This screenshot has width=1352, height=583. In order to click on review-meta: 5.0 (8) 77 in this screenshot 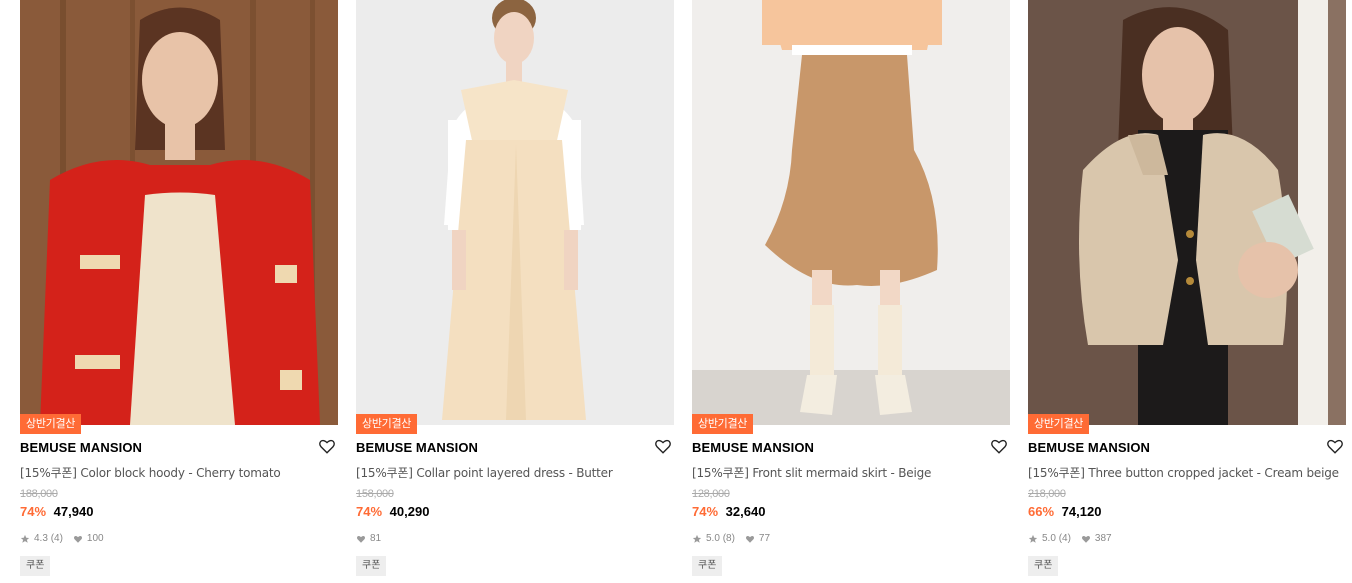, I will do `click(731, 538)`.